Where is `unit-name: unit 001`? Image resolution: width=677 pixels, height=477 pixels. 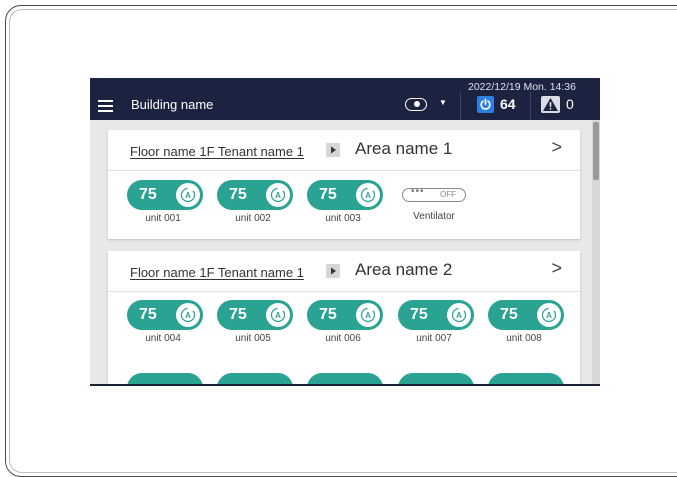 unit-name: unit 001 is located at coordinates (163, 218).